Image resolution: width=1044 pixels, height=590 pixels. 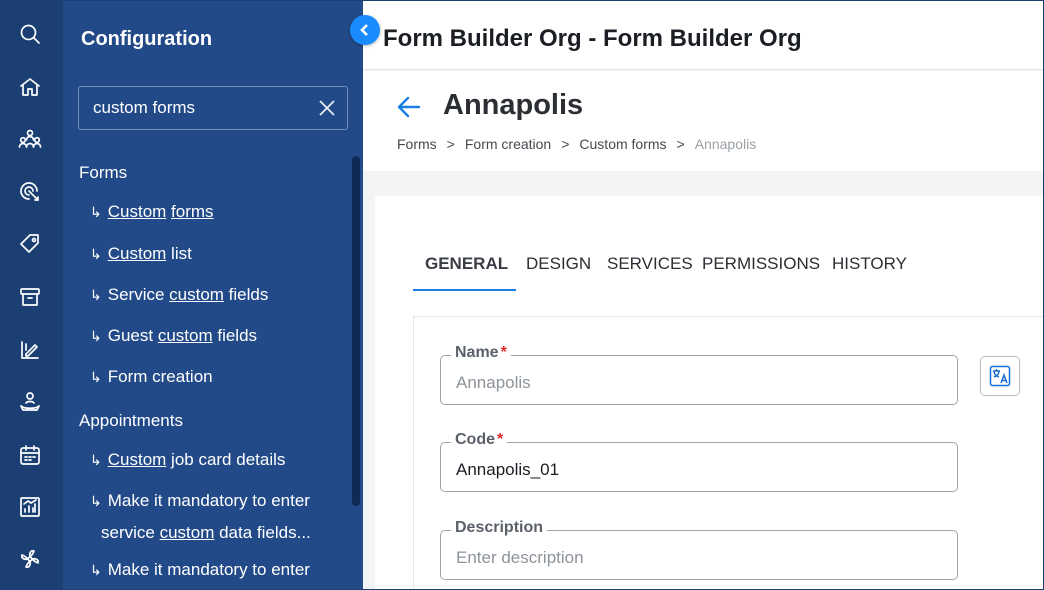 I want to click on label-part: Service, so click(x=138, y=294).